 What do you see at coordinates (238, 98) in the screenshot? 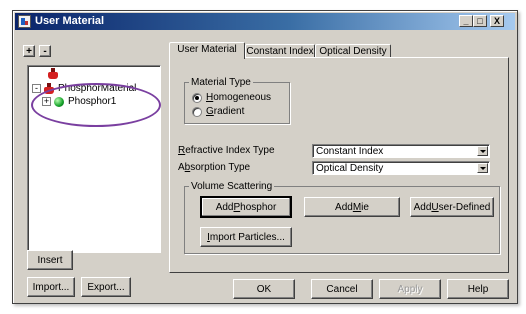
I see `homogeneous-label: Homogeneous` at bounding box center [238, 98].